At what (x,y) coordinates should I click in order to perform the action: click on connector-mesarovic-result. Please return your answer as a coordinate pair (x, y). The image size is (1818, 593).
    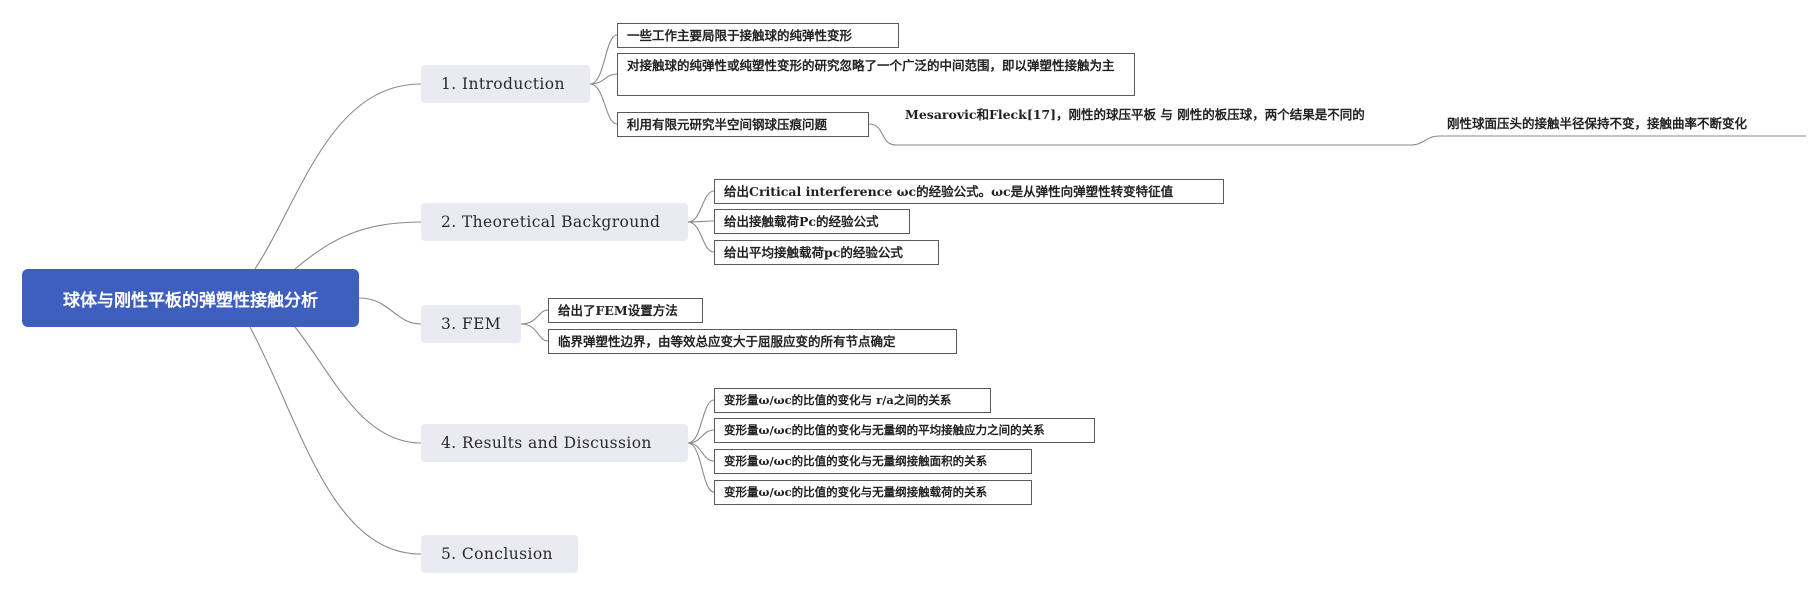
    Looking at the image, I should click on (1607, 140).